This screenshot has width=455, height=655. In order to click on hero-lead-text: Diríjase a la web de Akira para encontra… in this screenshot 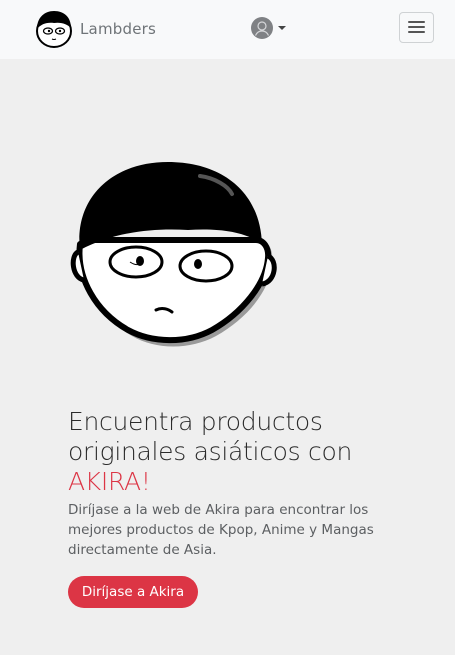, I will do `click(221, 530)`.